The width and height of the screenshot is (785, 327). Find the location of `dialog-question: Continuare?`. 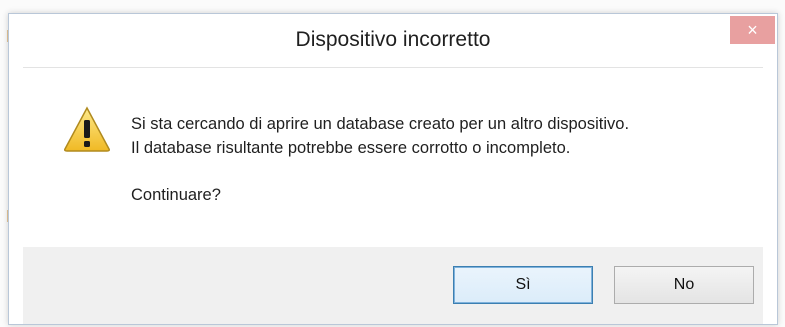

dialog-question: Continuare? is located at coordinates (176, 195).